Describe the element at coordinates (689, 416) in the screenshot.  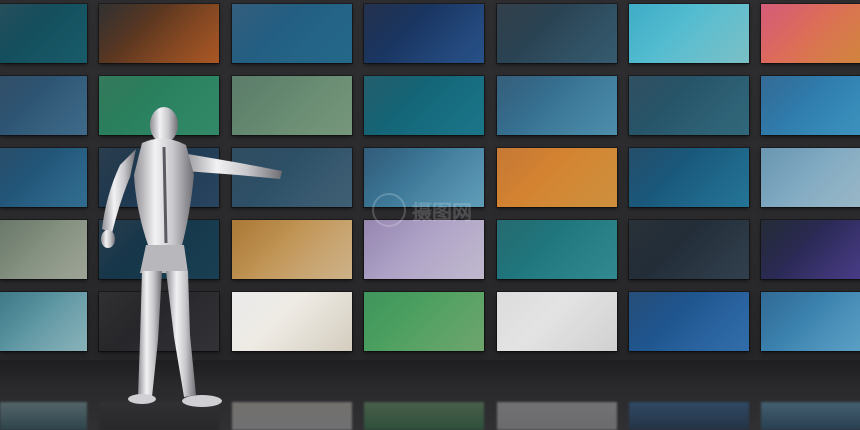
I see `tile-r5-c6-reflection` at that location.